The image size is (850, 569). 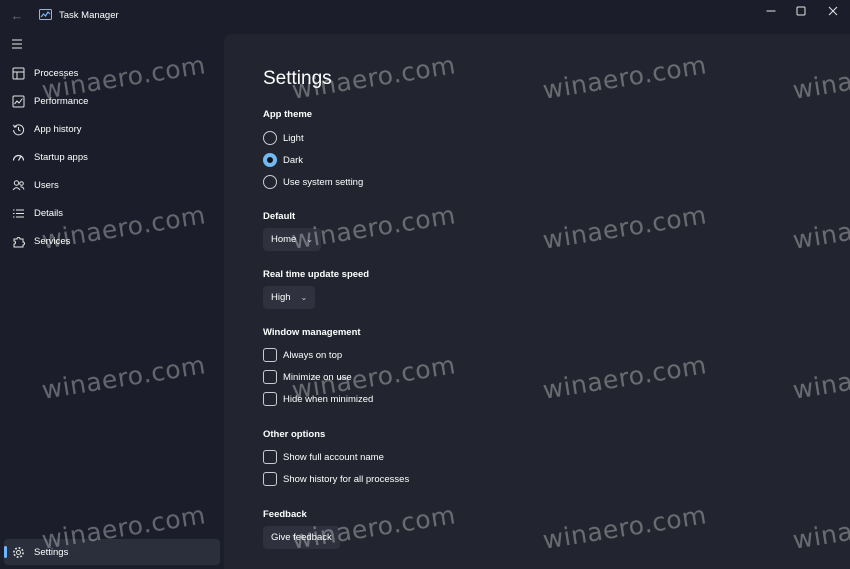 I want to click on option-label: Show full account name, so click(x=333, y=457).